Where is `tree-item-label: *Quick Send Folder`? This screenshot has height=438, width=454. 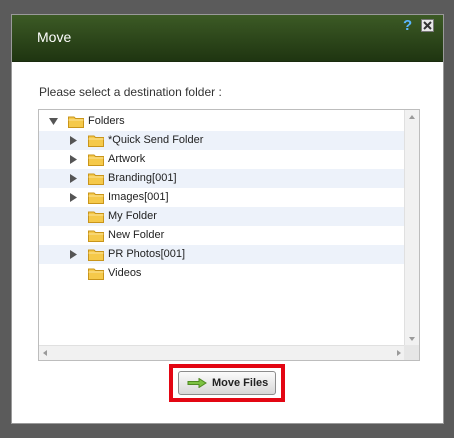 tree-item-label: *Quick Send Folder is located at coordinates (156, 140).